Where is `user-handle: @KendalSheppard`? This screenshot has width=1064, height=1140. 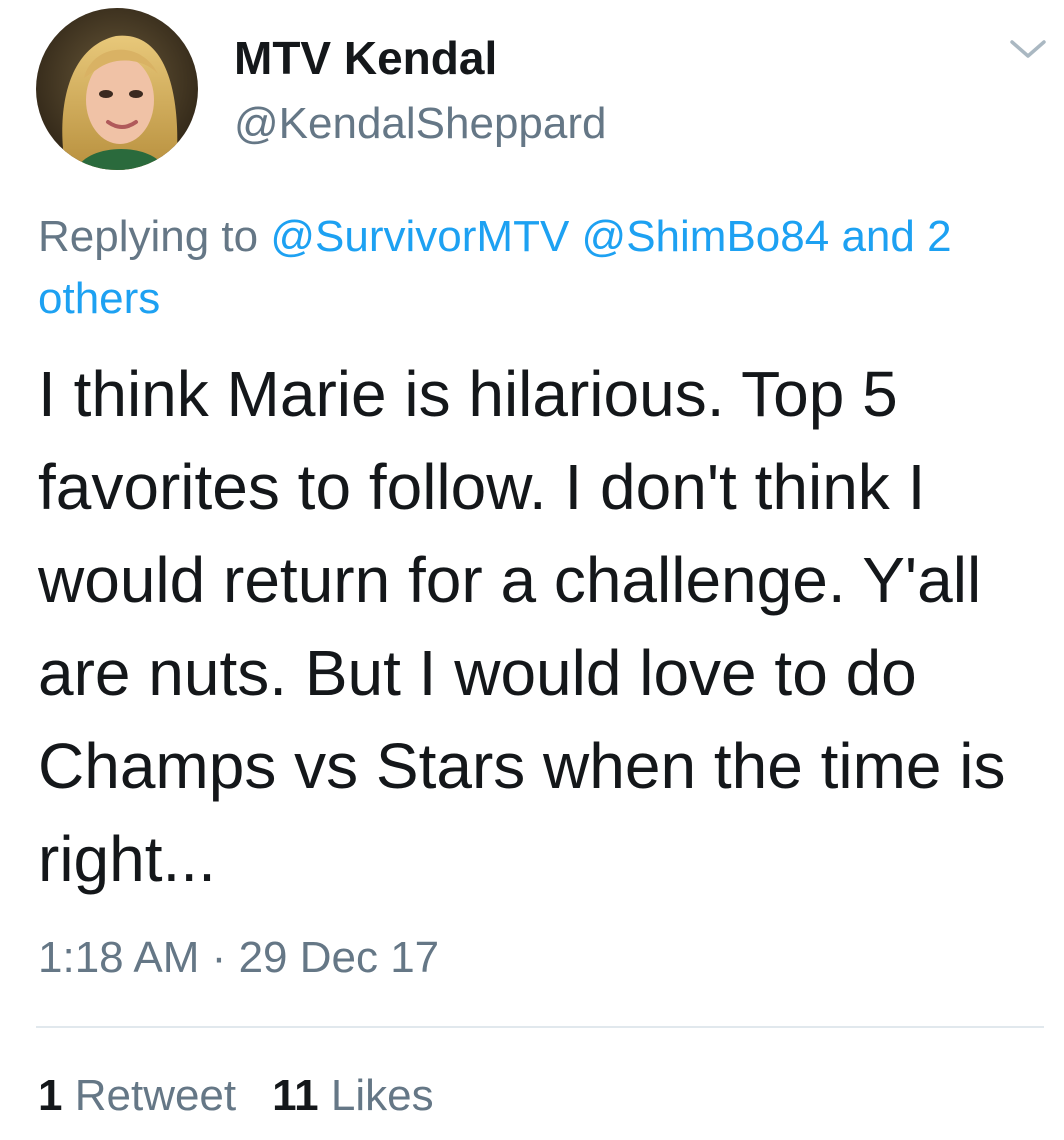 user-handle: @KendalSheppard is located at coordinates (420, 124).